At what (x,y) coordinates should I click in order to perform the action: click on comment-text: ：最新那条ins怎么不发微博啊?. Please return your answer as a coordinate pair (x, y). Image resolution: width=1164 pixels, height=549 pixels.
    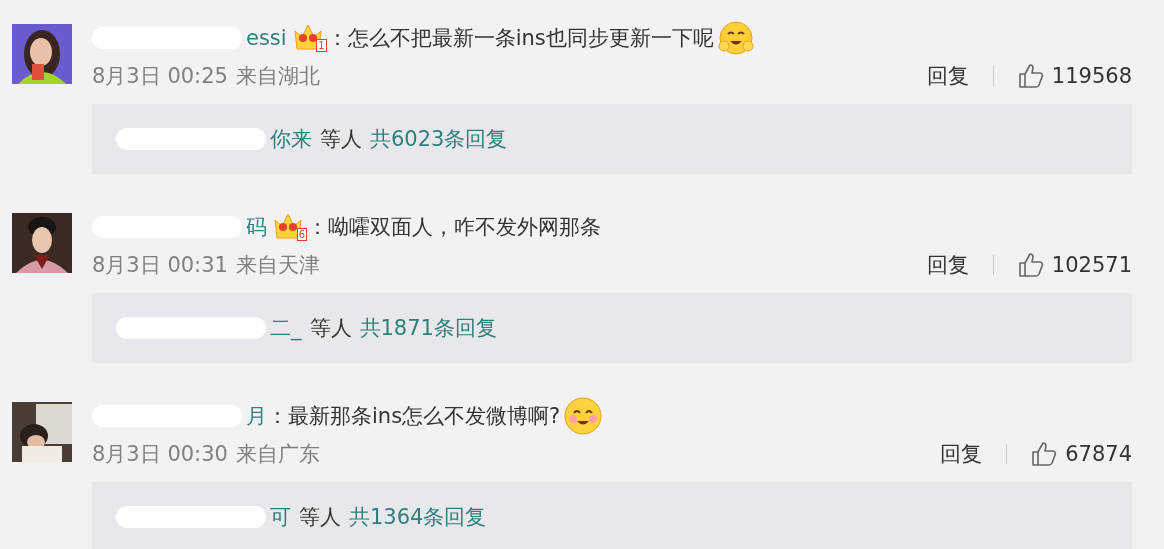
    Looking at the image, I should click on (414, 416).